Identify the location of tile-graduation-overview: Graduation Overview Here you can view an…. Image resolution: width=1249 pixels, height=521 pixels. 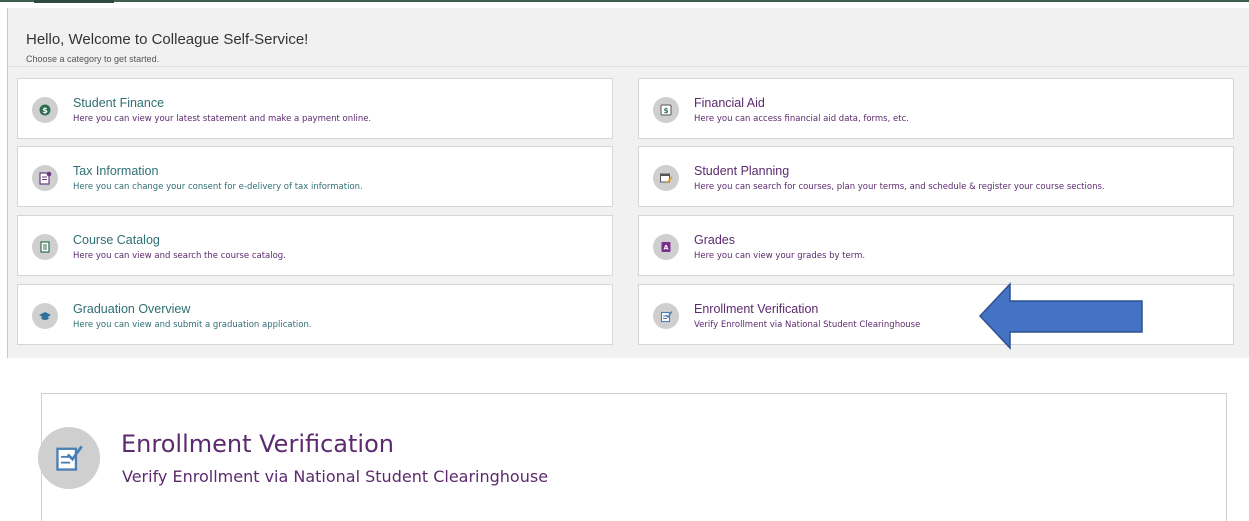
(315, 314).